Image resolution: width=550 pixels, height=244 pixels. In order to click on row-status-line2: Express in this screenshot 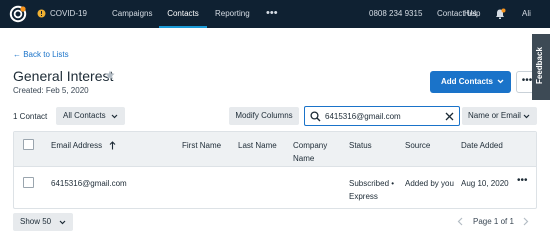, I will do `click(363, 196)`.